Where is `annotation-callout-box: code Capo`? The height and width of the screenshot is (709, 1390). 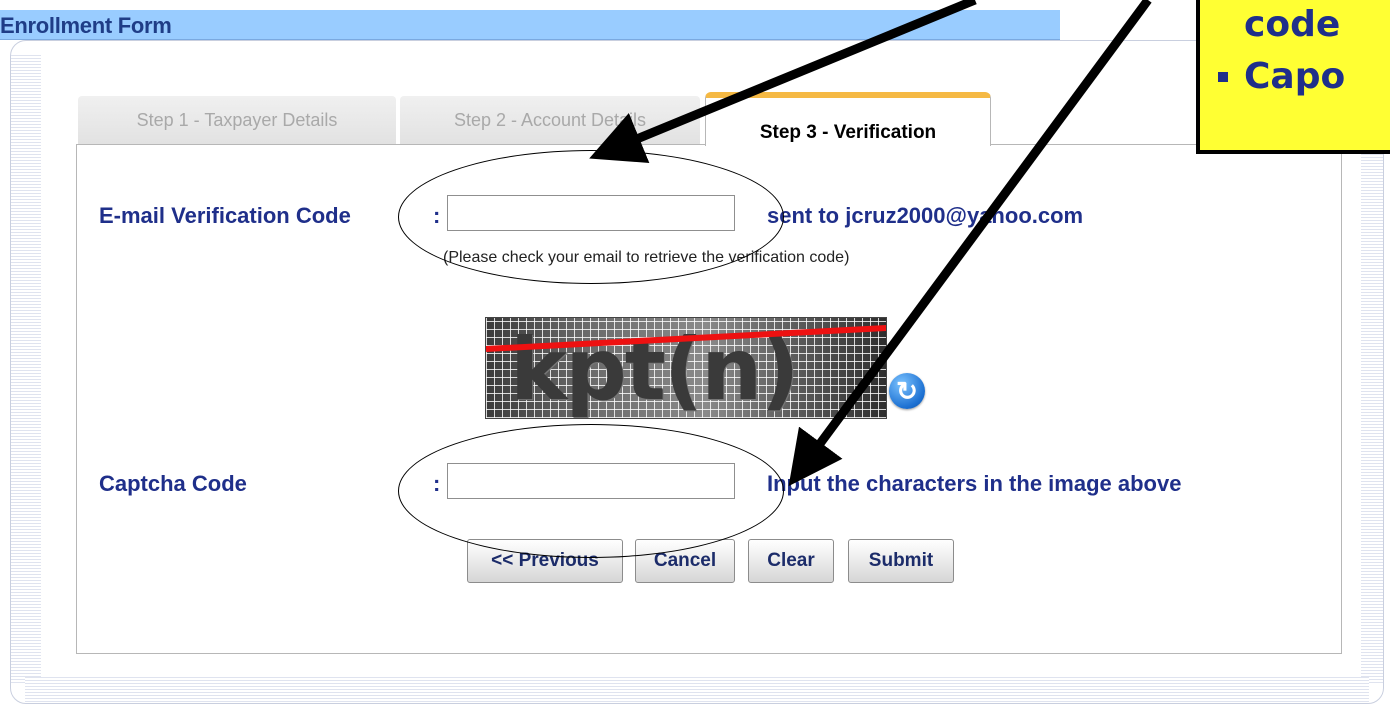 annotation-callout-box: code Capo is located at coordinates (1293, 77).